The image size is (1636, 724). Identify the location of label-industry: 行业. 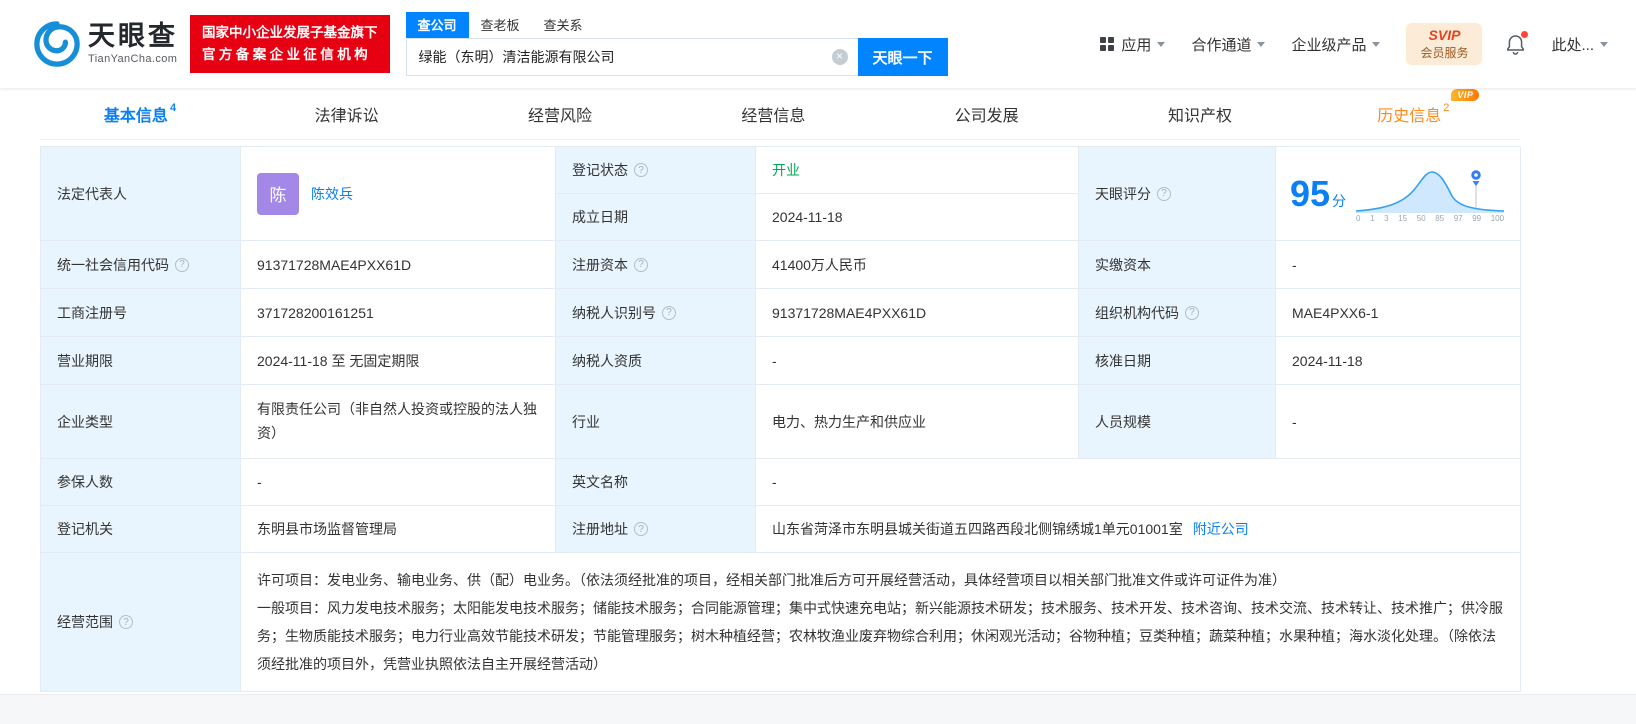
(656, 422).